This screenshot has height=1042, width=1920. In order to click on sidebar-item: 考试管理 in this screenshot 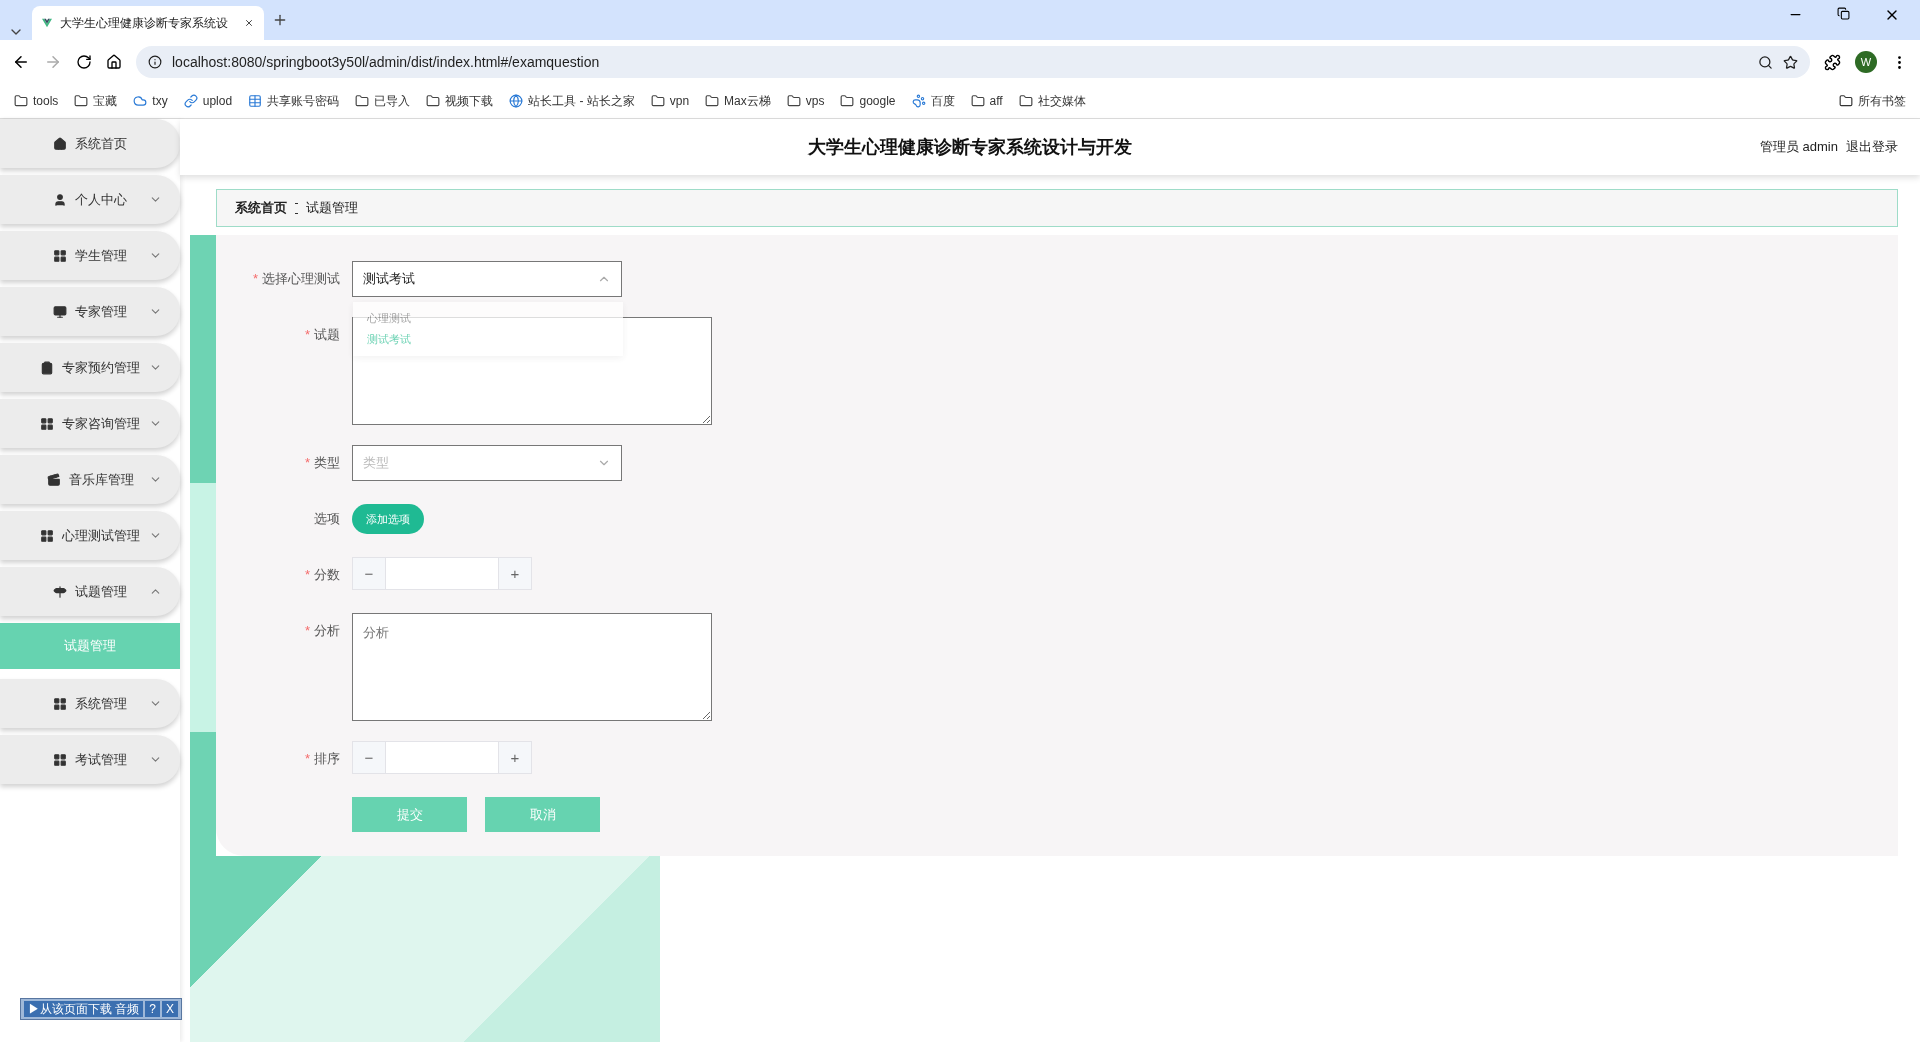, I will do `click(90, 759)`.